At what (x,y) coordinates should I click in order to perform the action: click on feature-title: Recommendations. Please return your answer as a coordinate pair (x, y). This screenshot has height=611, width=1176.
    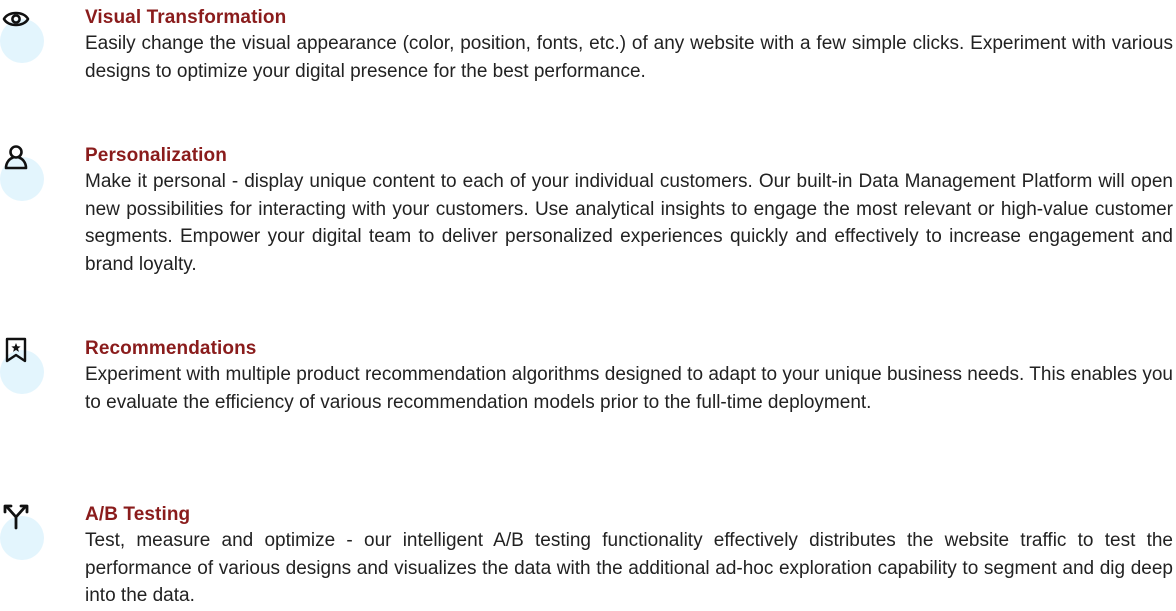
    Looking at the image, I should click on (171, 348).